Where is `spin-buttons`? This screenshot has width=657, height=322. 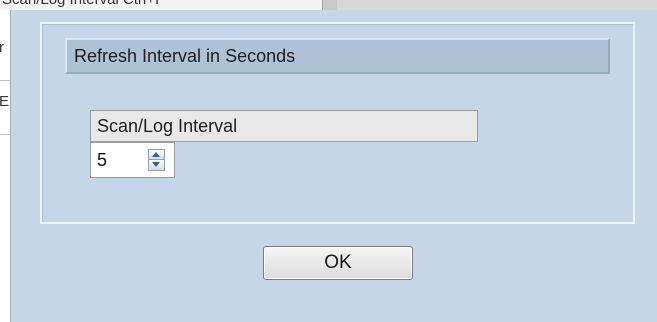
spin-buttons is located at coordinates (156, 160).